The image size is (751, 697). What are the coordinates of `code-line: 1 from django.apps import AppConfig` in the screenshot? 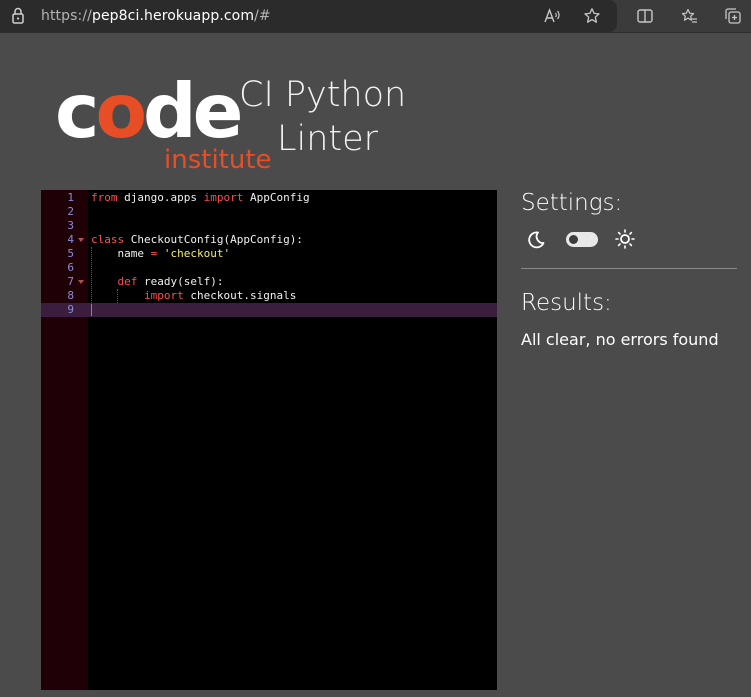 It's located at (269, 198).